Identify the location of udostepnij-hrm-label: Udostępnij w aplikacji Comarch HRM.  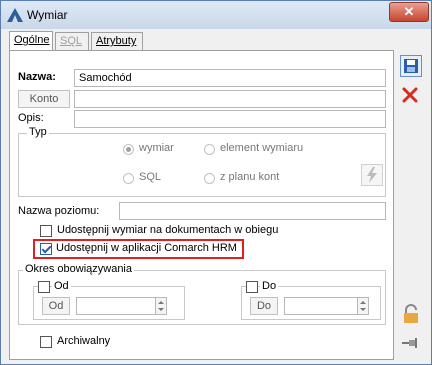
(146, 248).